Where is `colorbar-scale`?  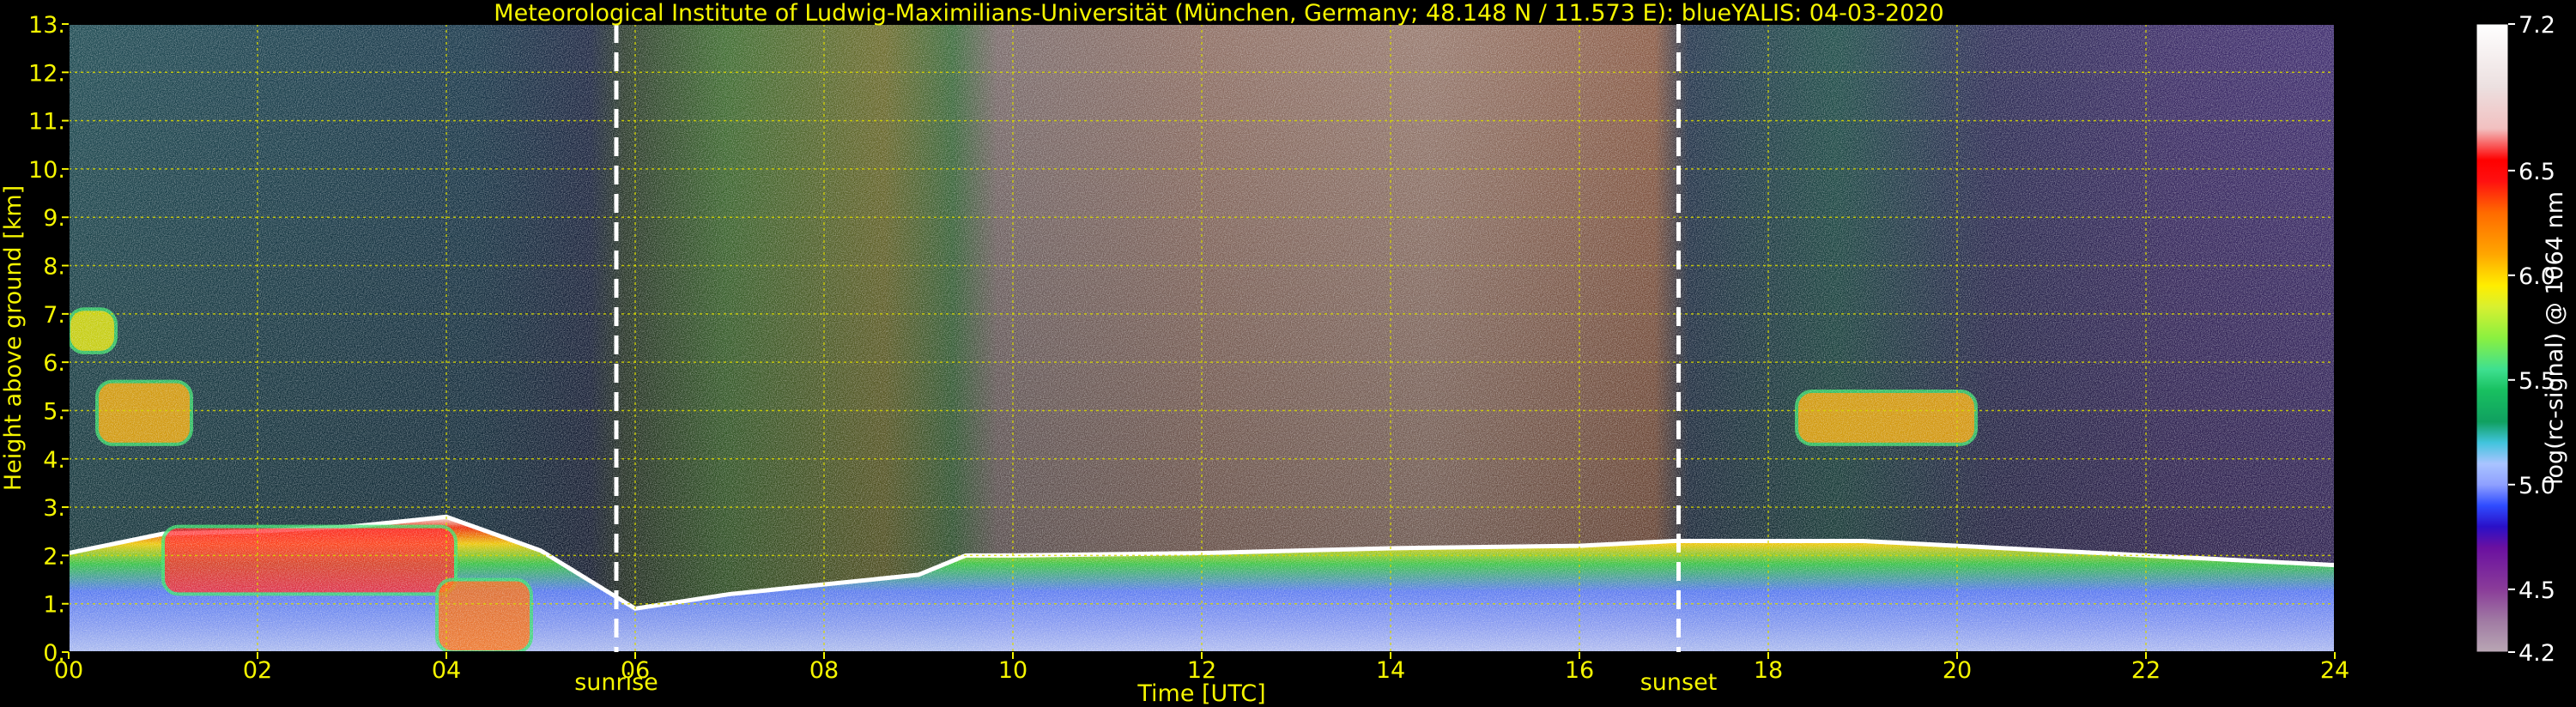
colorbar-scale is located at coordinates (2492, 338).